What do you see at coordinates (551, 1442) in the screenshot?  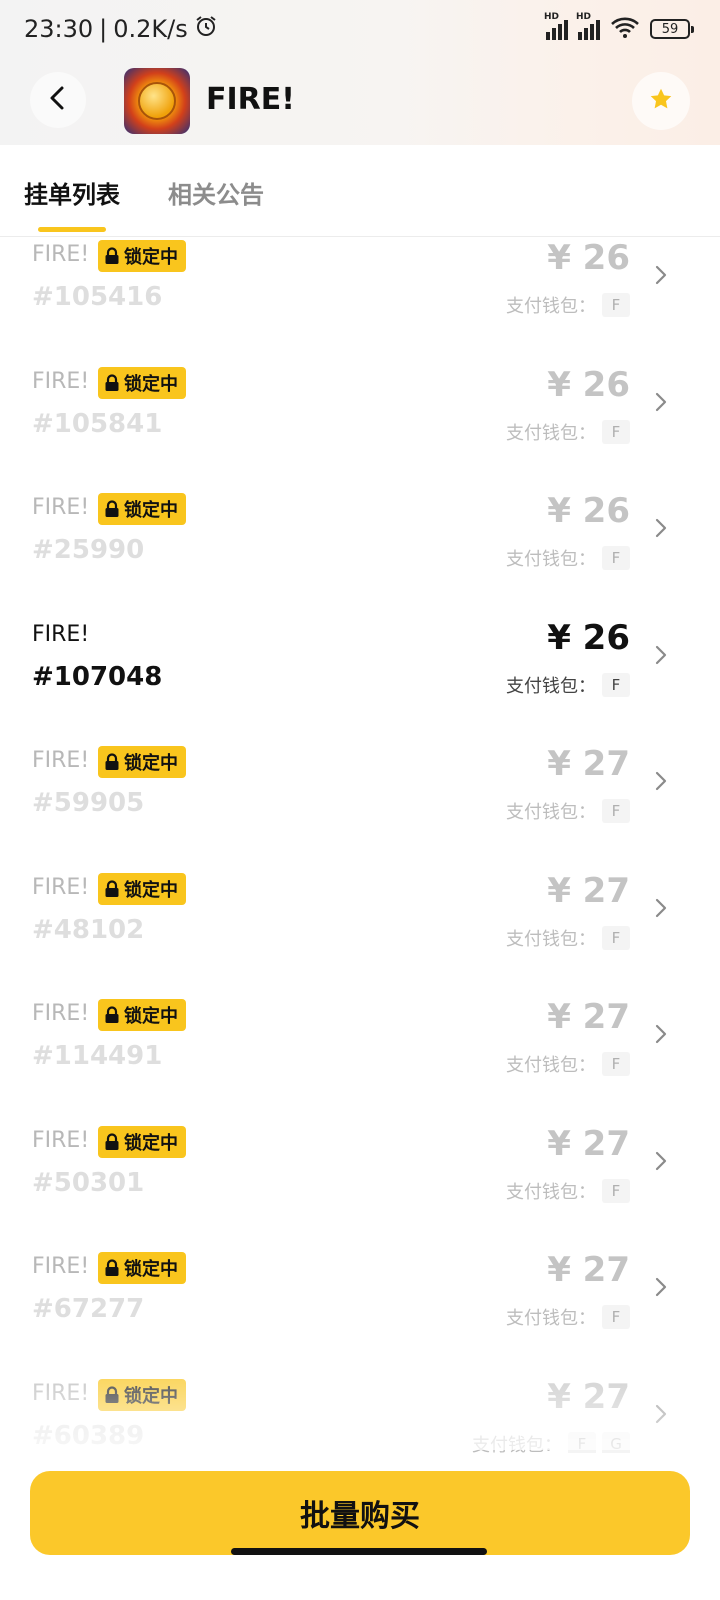 I see `wallet-info: 支付钱包： FG` at bounding box center [551, 1442].